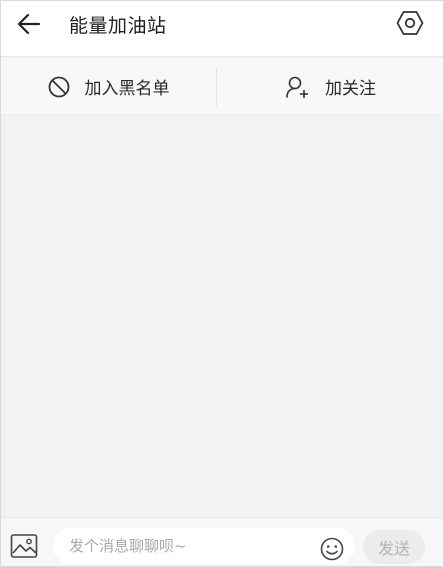 This screenshot has height=567, width=444. Describe the element at coordinates (216, 87) in the screenshot. I see `action-divider` at that location.